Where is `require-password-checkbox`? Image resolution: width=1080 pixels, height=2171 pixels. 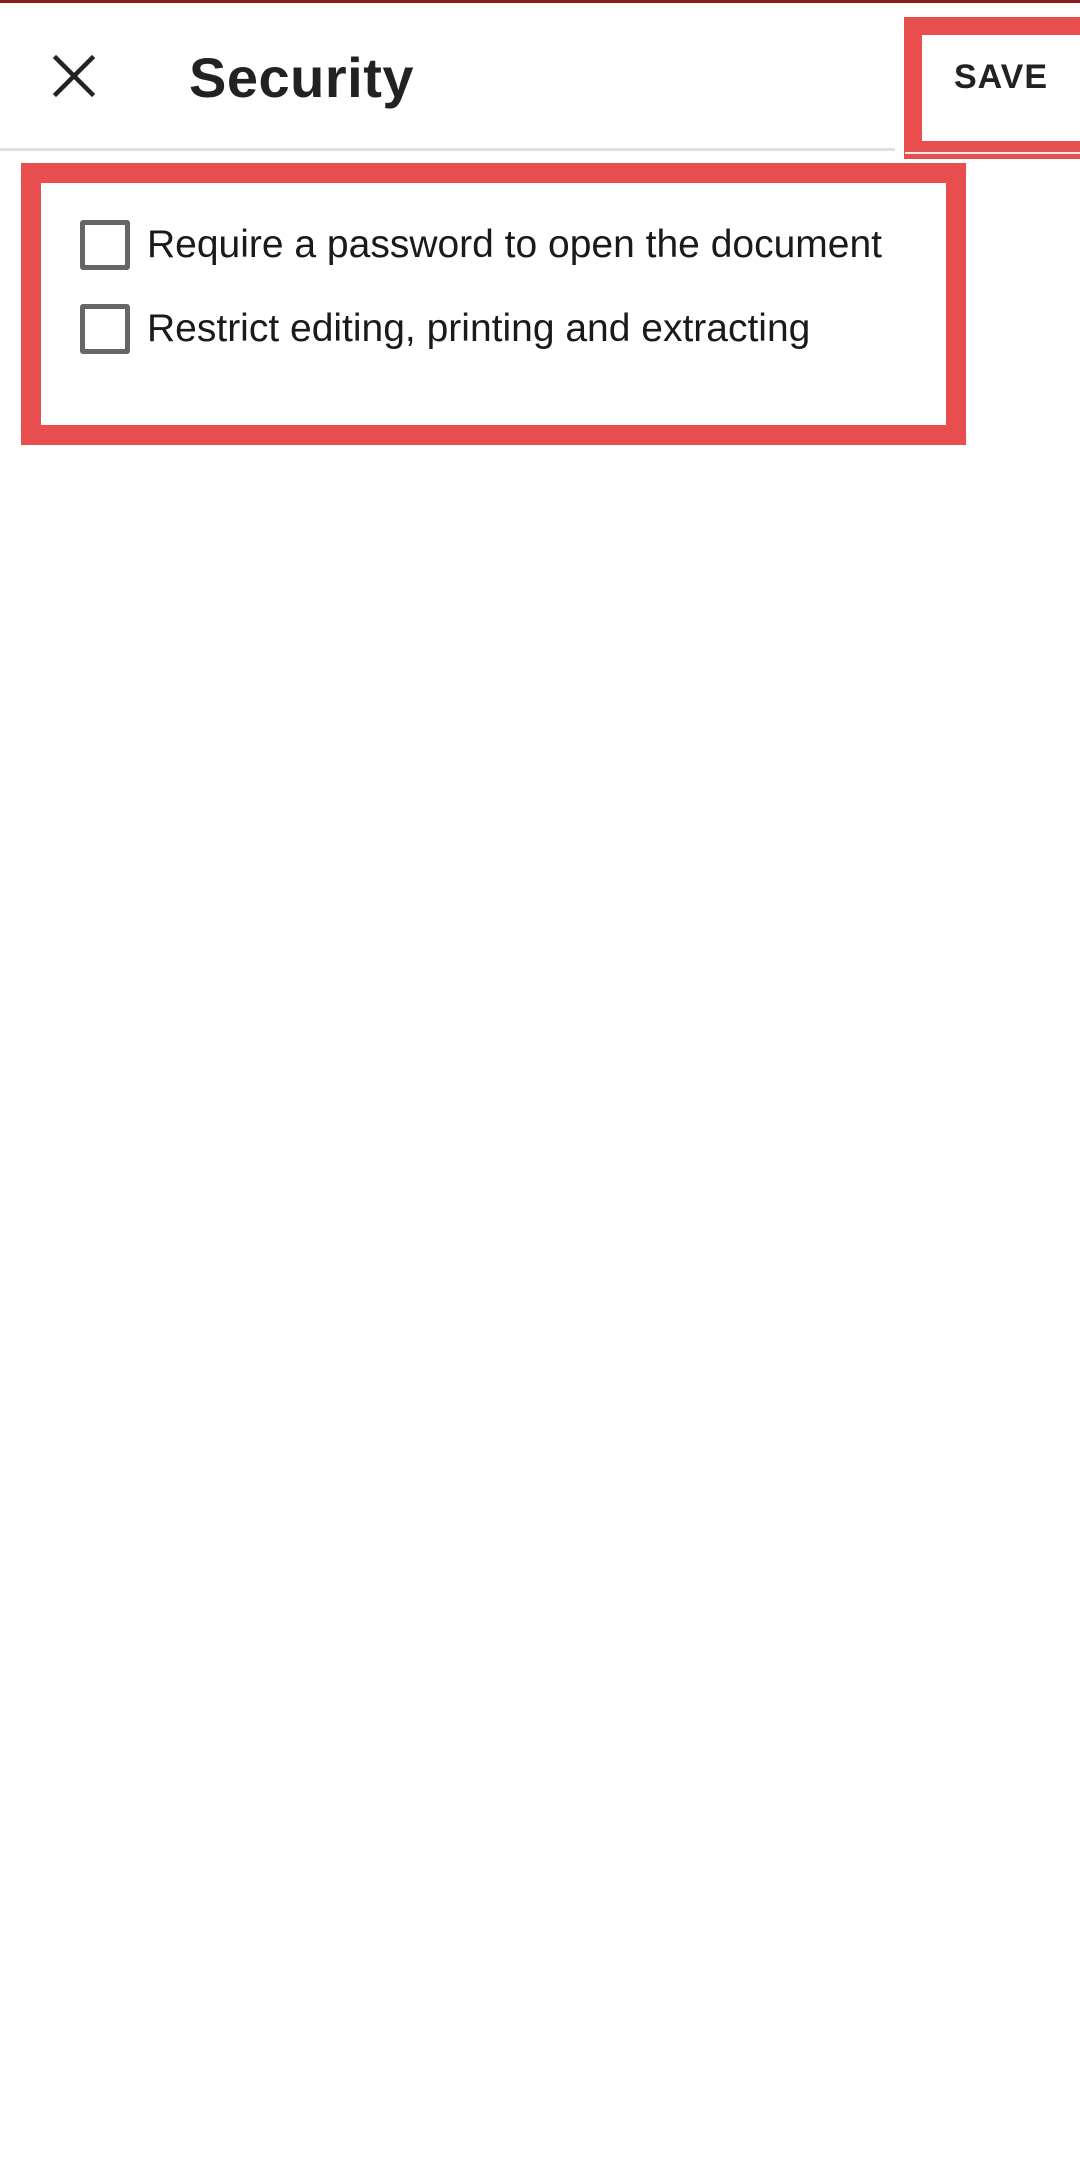 require-password-checkbox is located at coordinates (105, 245).